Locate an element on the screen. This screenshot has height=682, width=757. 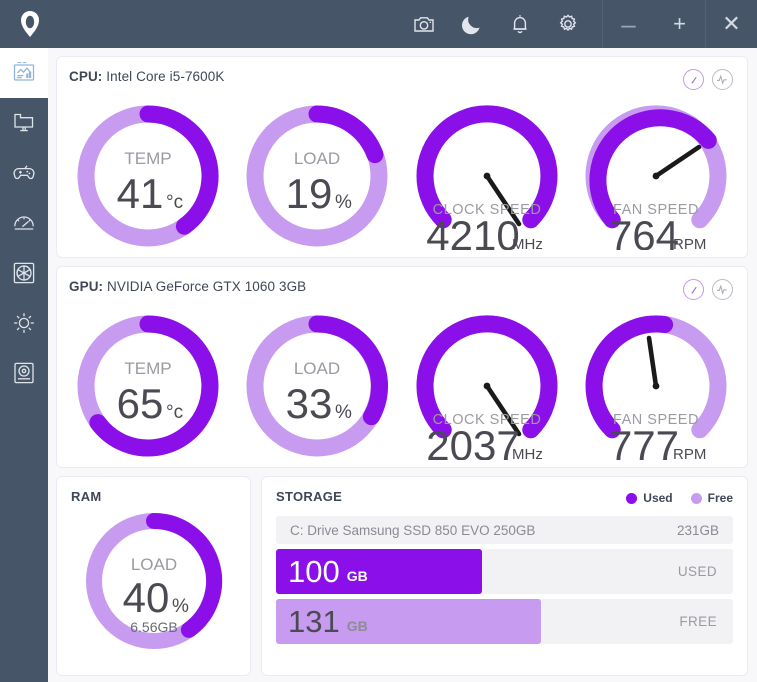
ram-load-gauge: LOAD 40 % 6.56GB is located at coordinates (153, 581).